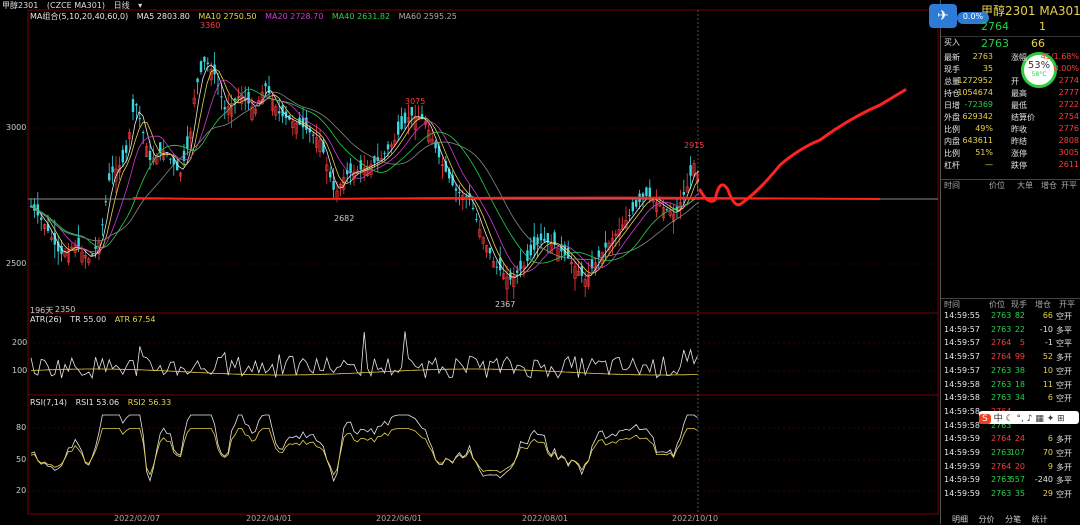 Image resolution: width=1080 pixels, height=525 pixels. Describe the element at coordinates (1019, 165) in the screenshot. I see `stat-label: 跌停` at that location.